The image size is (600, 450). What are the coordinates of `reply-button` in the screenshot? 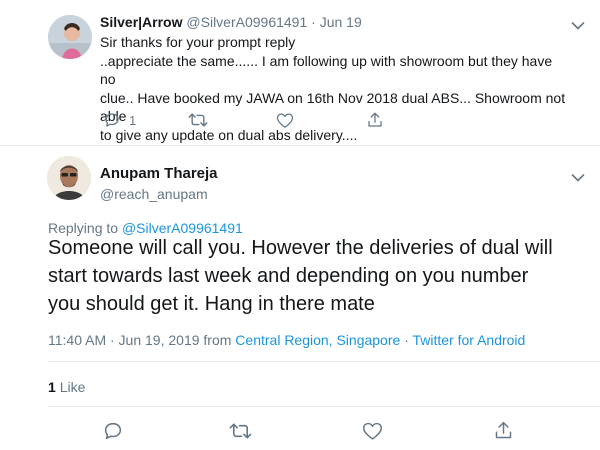 It's located at (113, 431).